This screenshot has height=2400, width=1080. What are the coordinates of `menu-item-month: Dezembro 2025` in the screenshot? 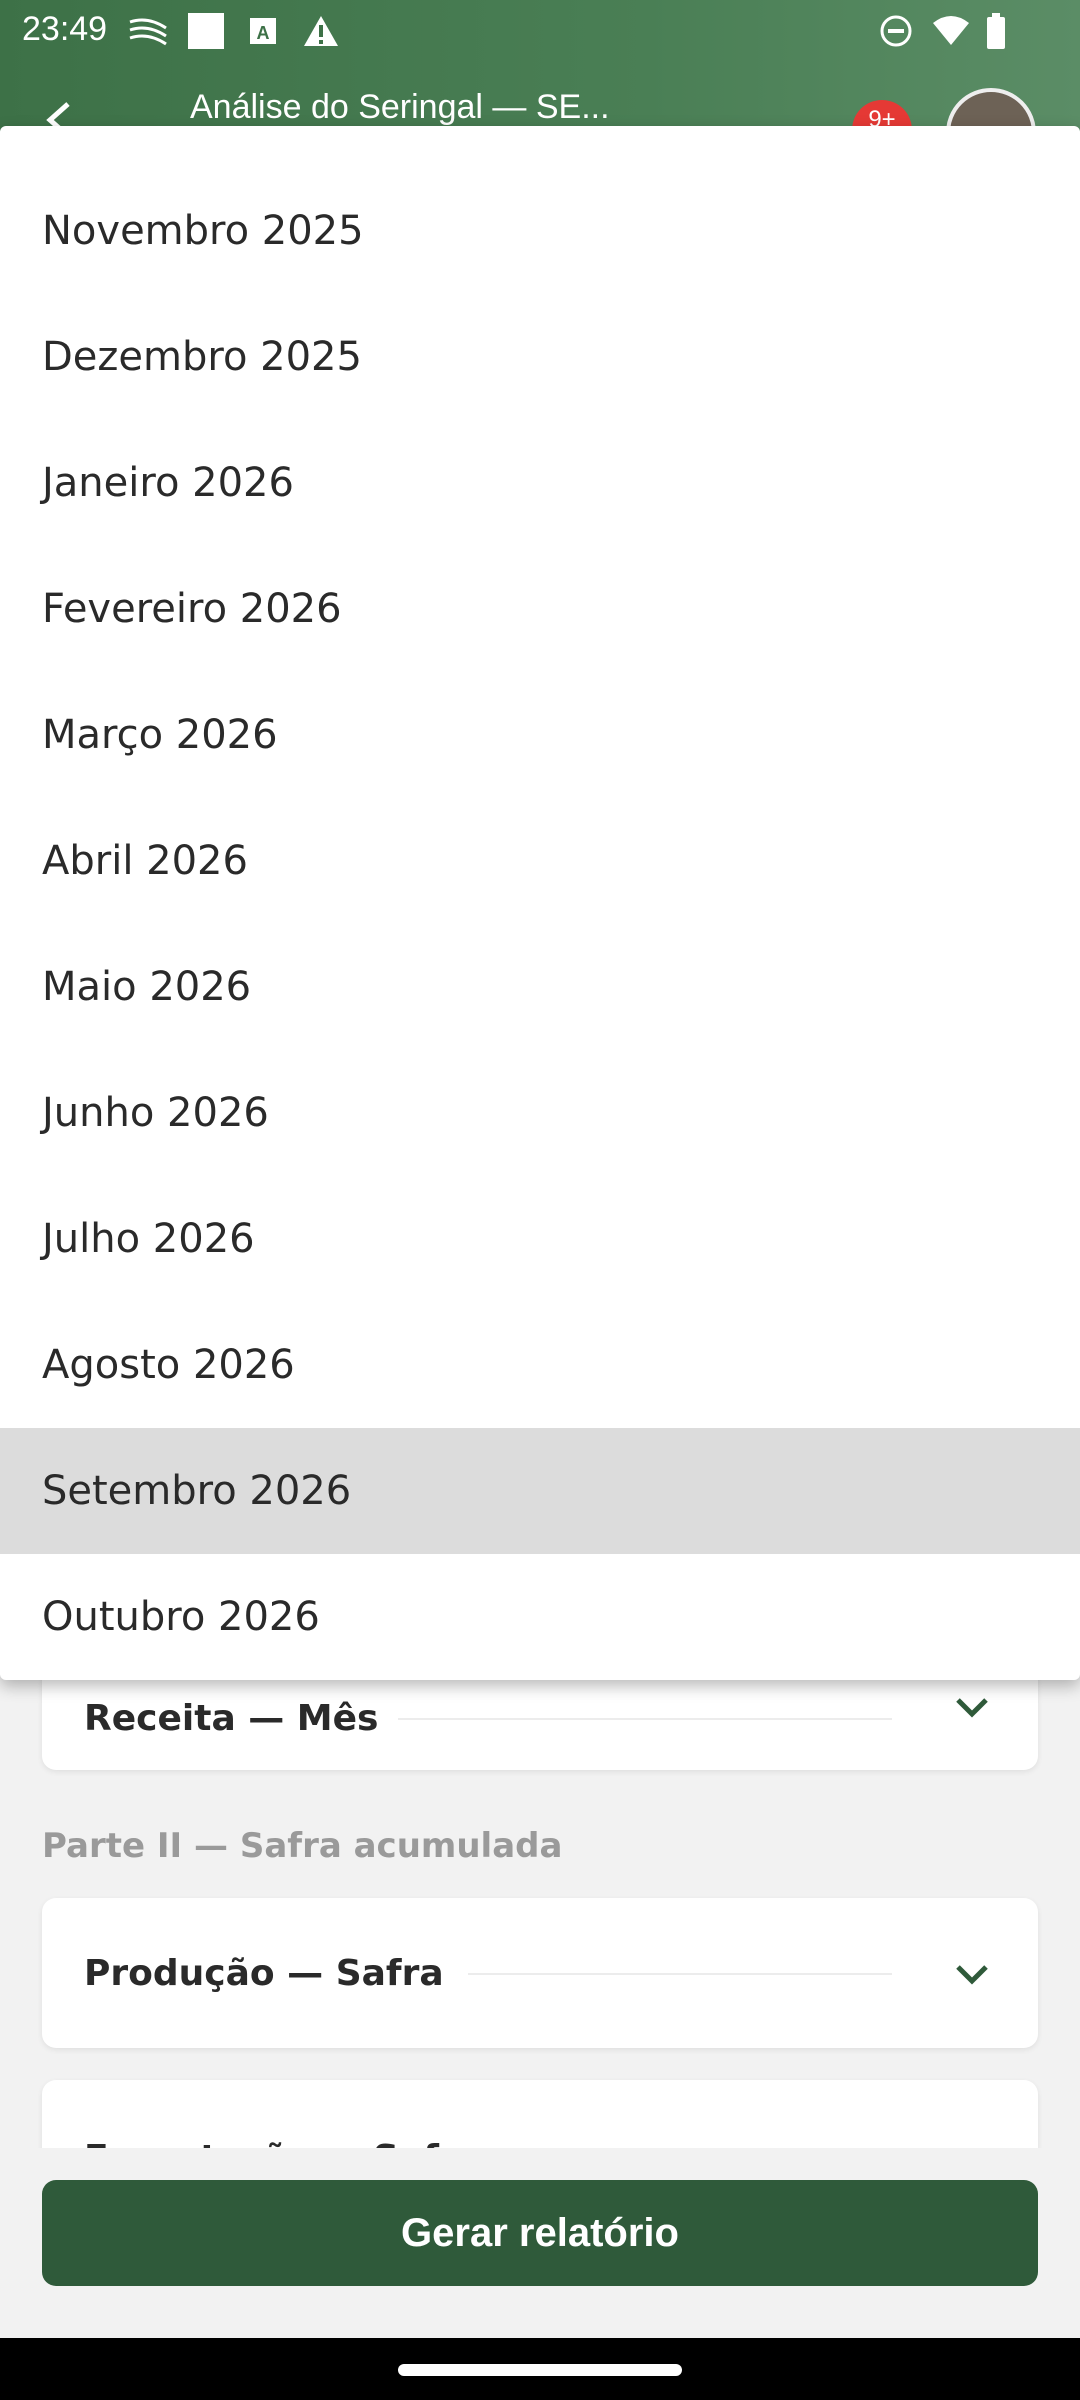 It's located at (540, 357).